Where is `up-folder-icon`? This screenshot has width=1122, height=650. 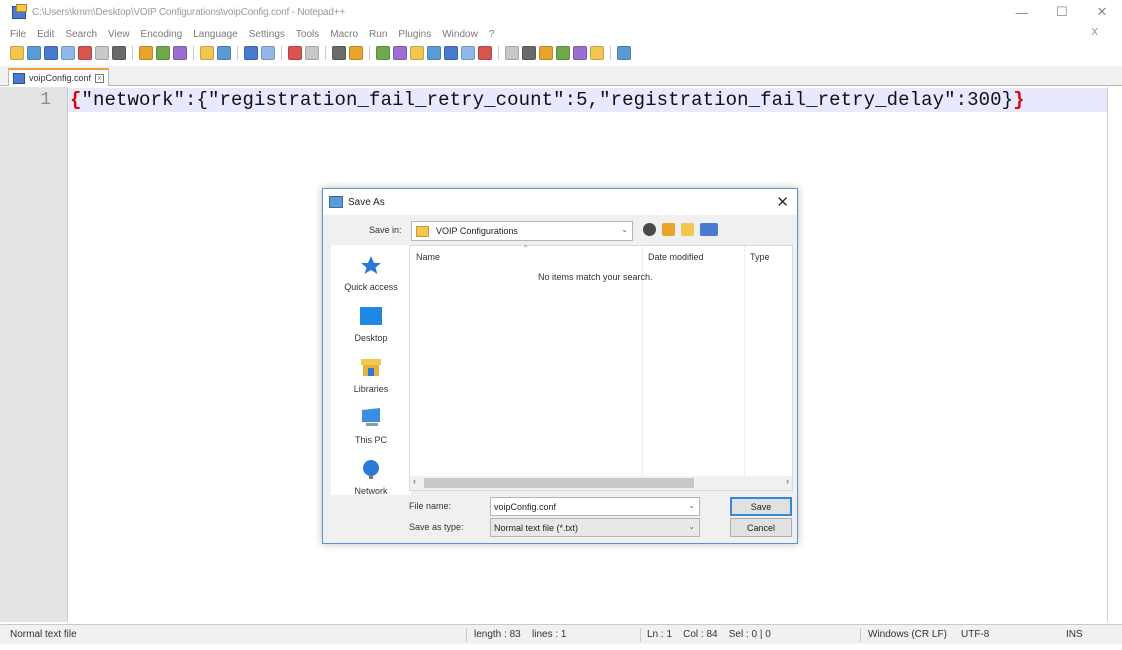
up-folder-icon is located at coordinates (668, 229).